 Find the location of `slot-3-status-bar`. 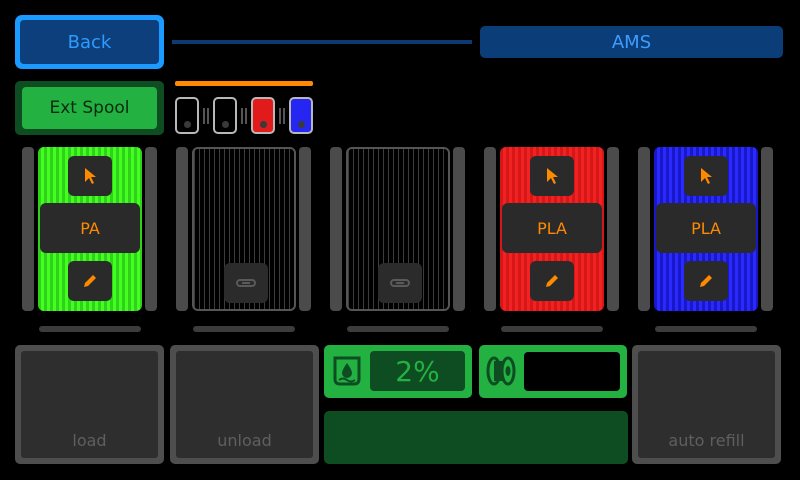

slot-3-status-bar is located at coordinates (398, 329).